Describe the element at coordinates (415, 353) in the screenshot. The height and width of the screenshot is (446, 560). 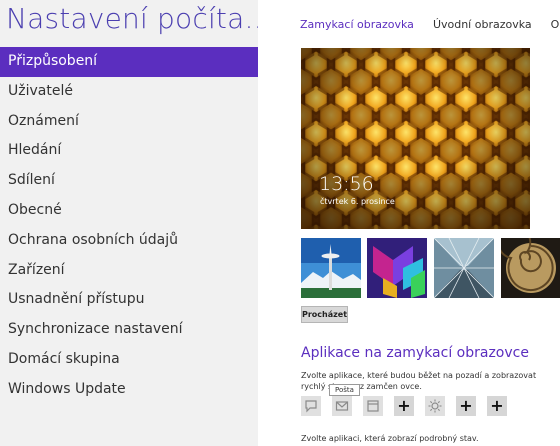
I see `lock-screen-apps-heading: Aplikace na zamykací obrazovce` at that location.